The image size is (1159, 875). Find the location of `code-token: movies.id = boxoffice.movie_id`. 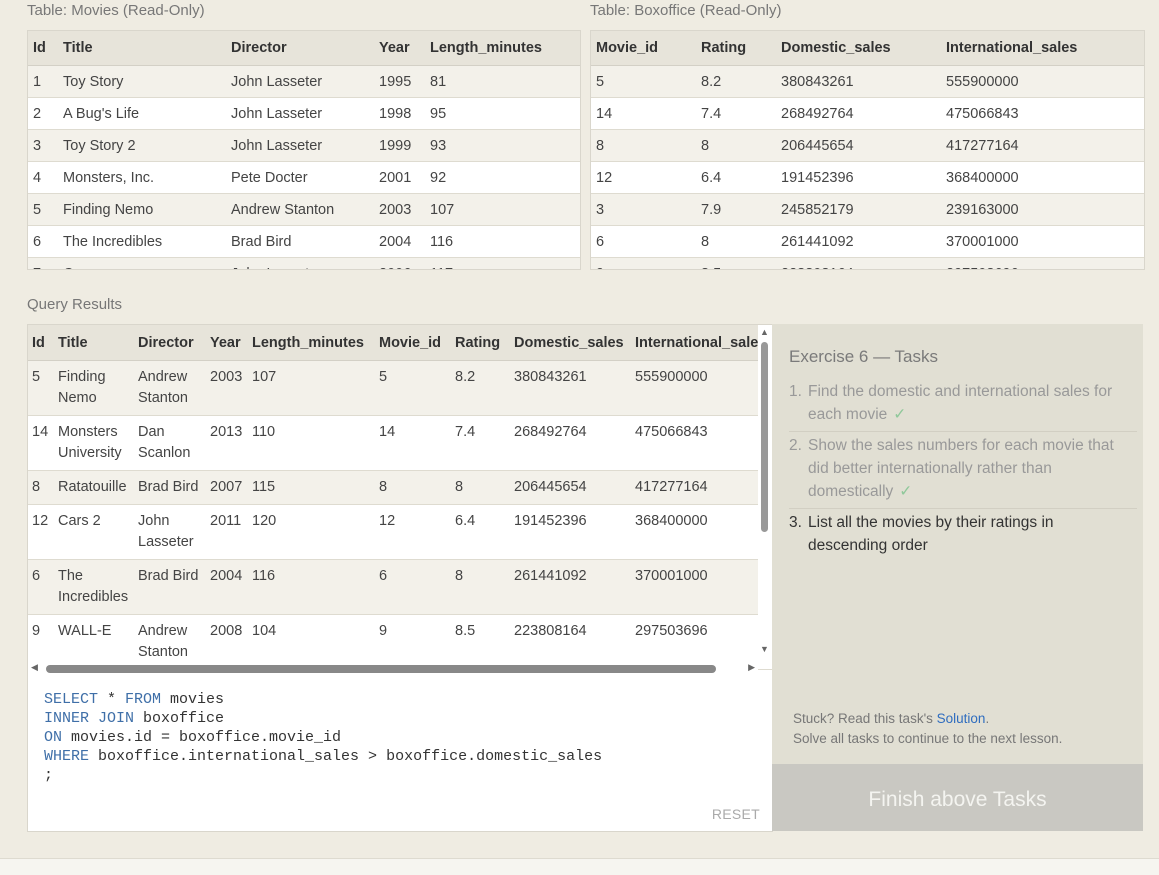

code-token: movies.id = boxoffice.movie_id is located at coordinates (202, 737).